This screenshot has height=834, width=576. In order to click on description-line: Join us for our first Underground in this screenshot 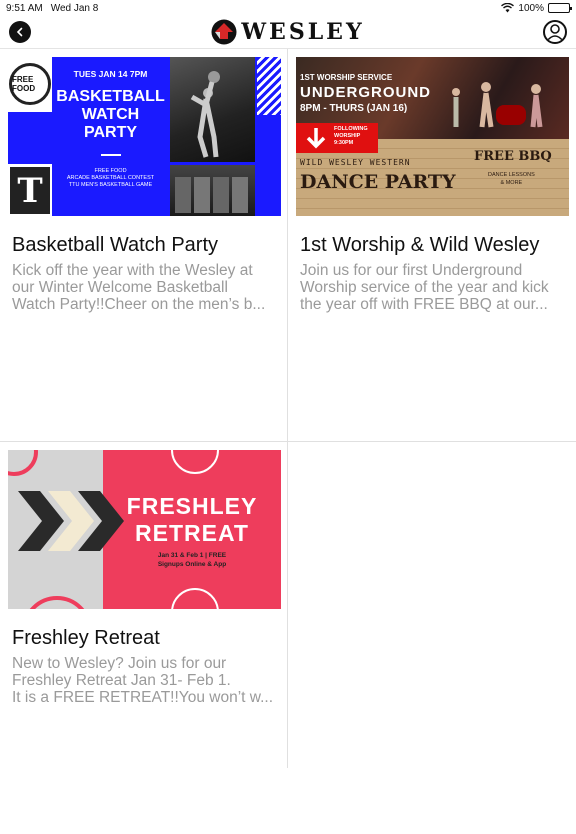, I will do `click(411, 270)`.